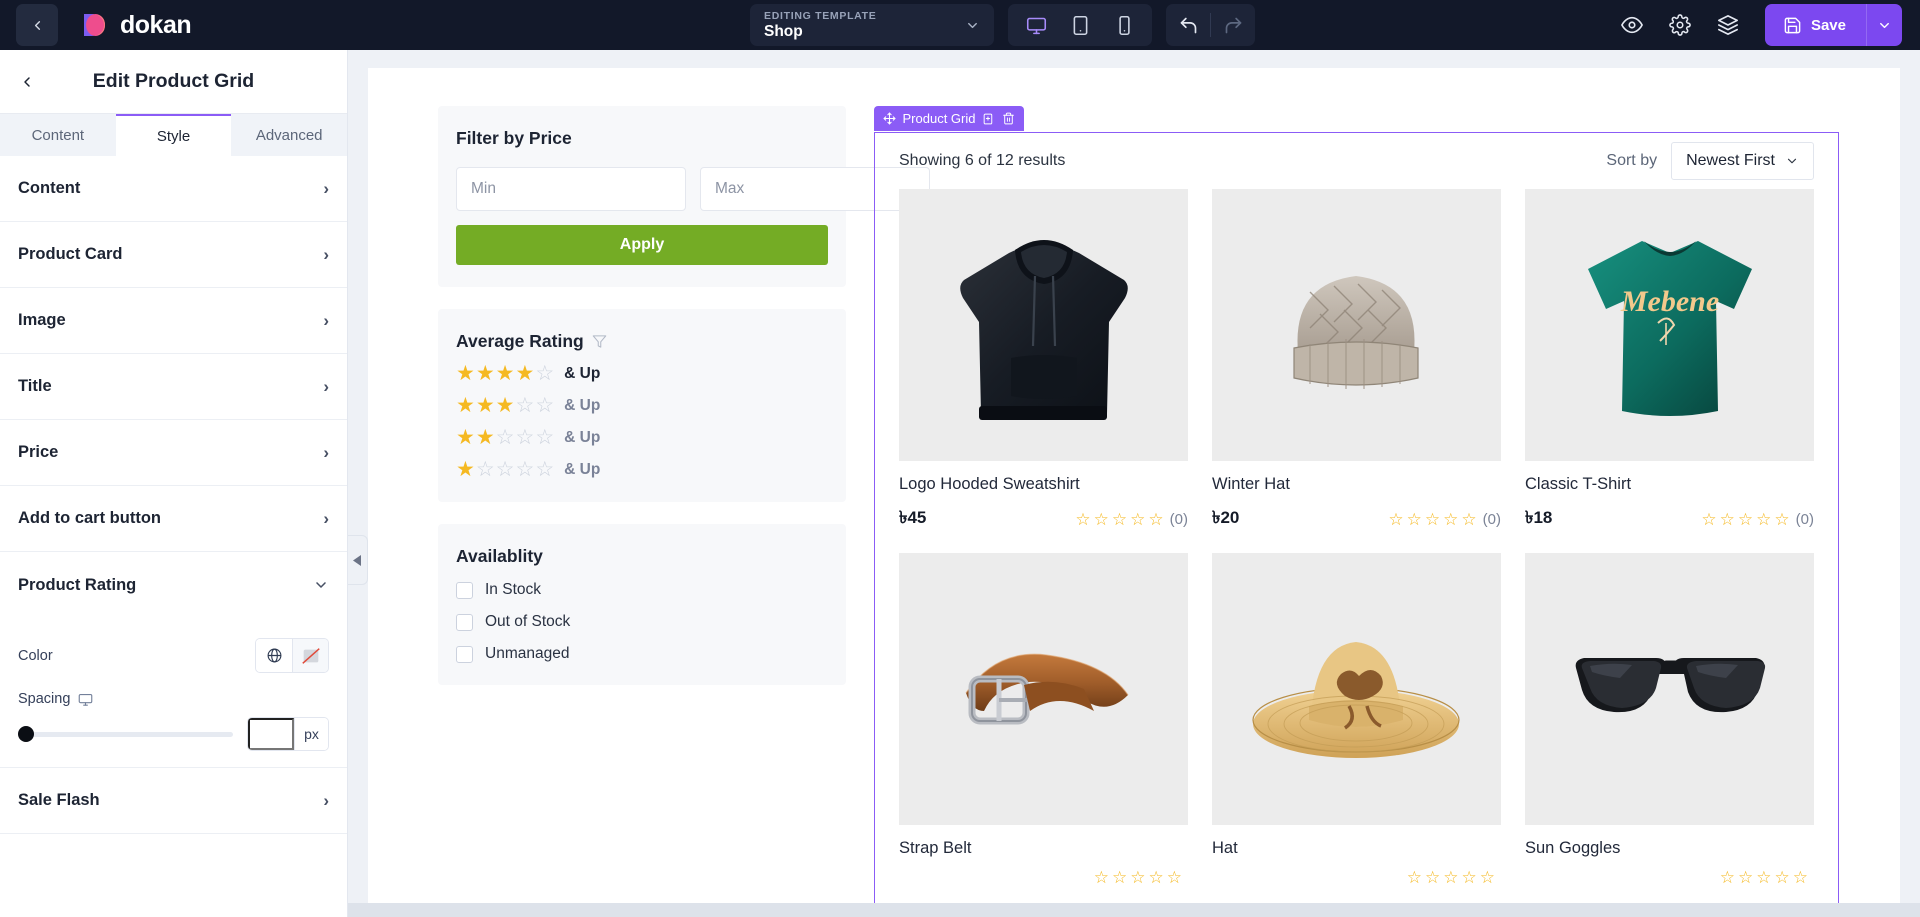 This screenshot has height=917, width=1920. I want to click on preview-button, so click(1632, 25).